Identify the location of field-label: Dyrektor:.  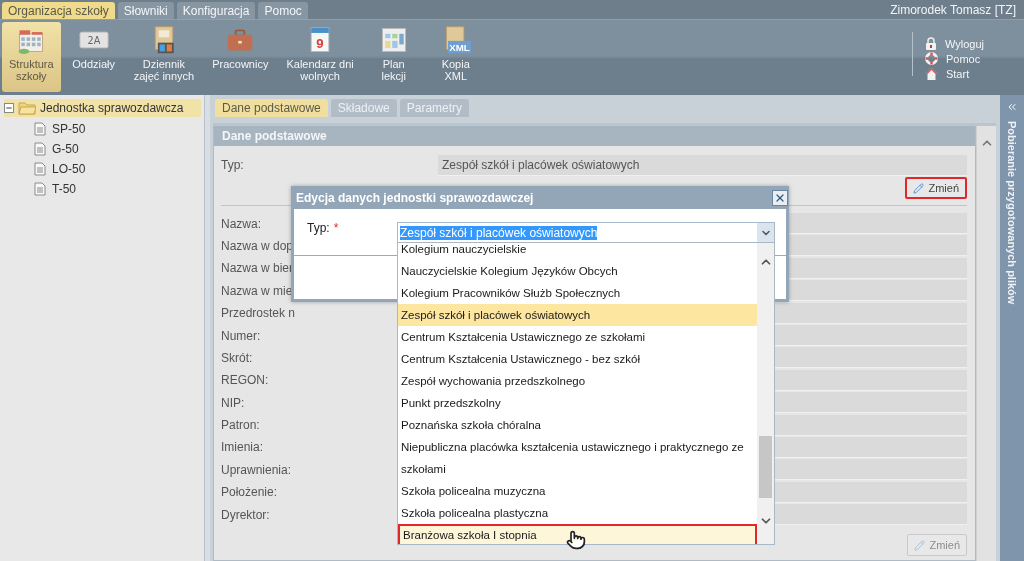
(245, 514).